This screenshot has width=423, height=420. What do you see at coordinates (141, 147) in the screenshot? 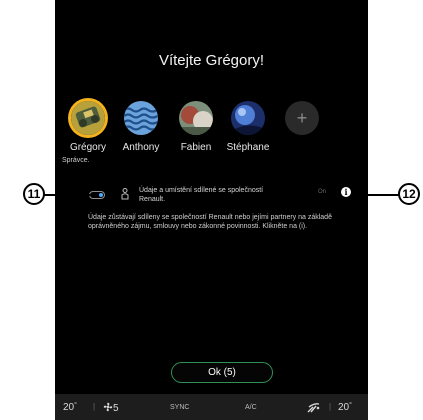
I see `profile-name: Anthony` at bounding box center [141, 147].